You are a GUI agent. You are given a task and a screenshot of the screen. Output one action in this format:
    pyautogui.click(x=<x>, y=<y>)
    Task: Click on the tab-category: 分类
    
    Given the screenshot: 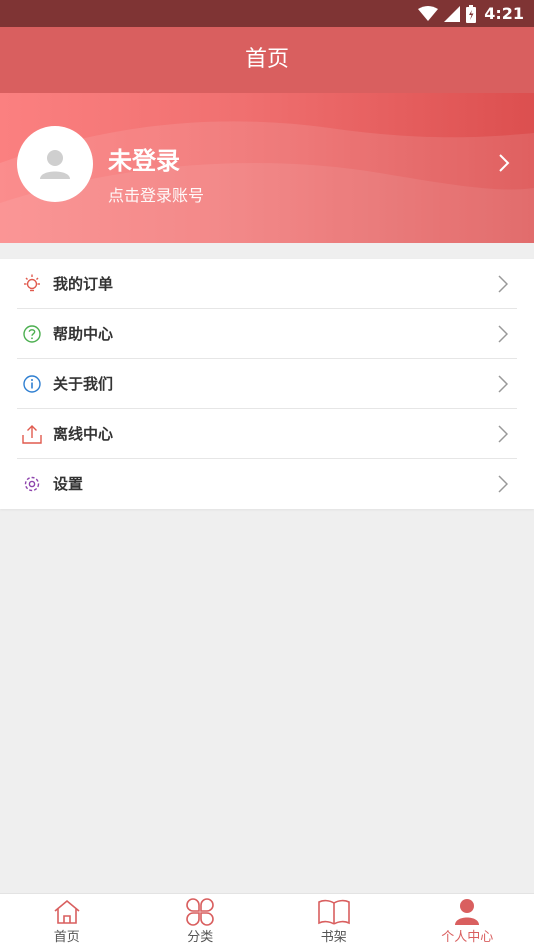 What is the action you would take?
    pyautogui.click(x=201, y=922)
    